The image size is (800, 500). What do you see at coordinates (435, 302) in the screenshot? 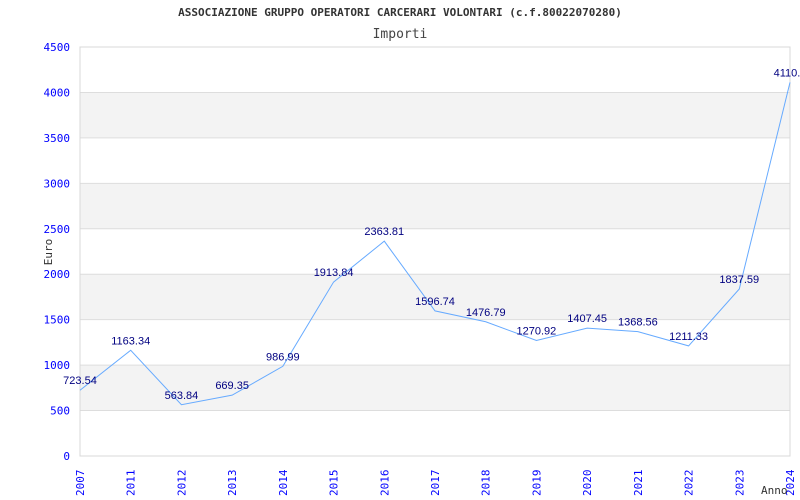
I see `data-label: 1596.74` at bounding box center [435, 302].